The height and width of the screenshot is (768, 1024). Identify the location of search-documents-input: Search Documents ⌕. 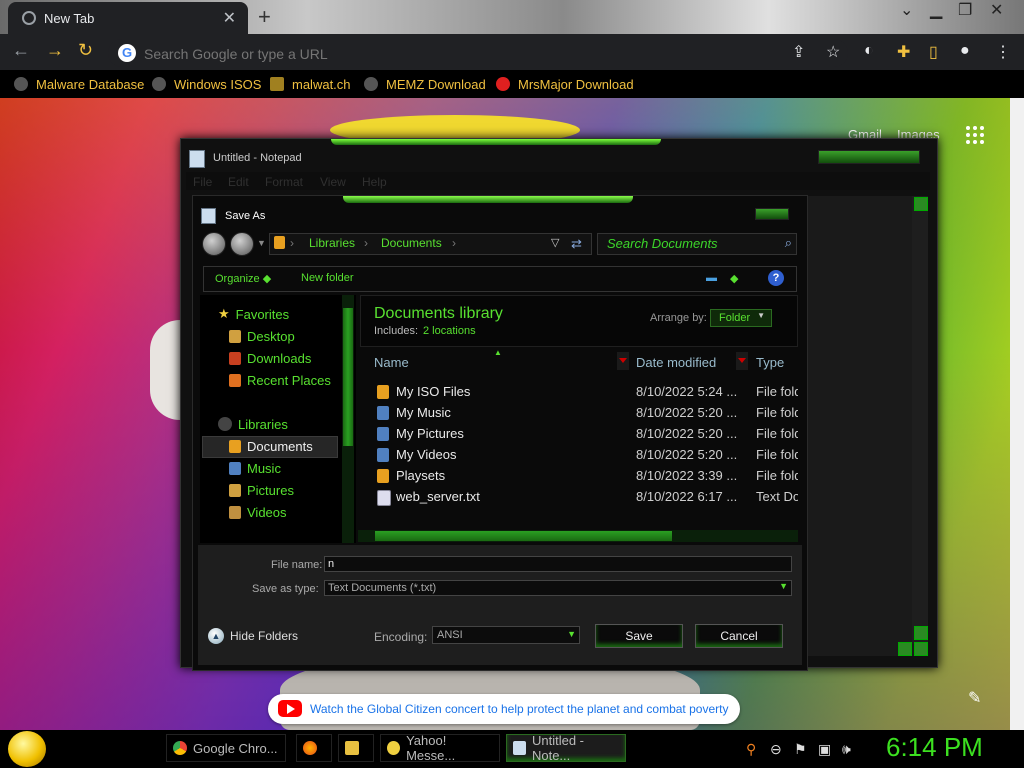
(697, 244).